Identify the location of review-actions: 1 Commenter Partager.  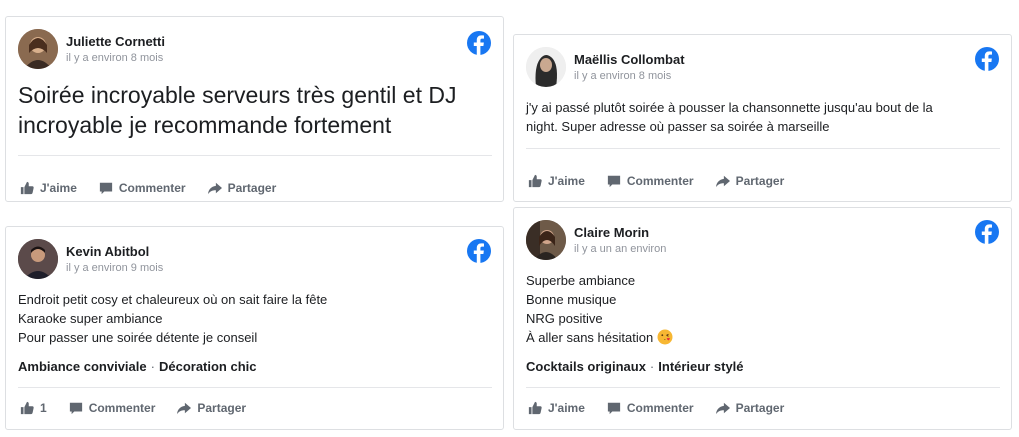
(144, 408).